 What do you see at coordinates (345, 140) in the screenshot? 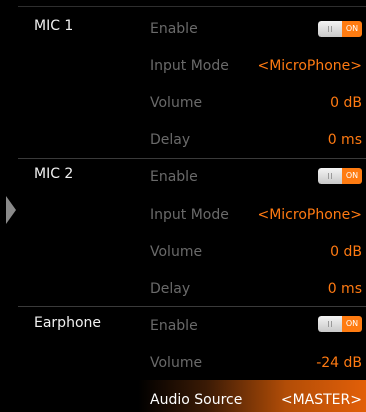
I see `mic1-delay-value: 0 ms` at bounding box center [345, 140].